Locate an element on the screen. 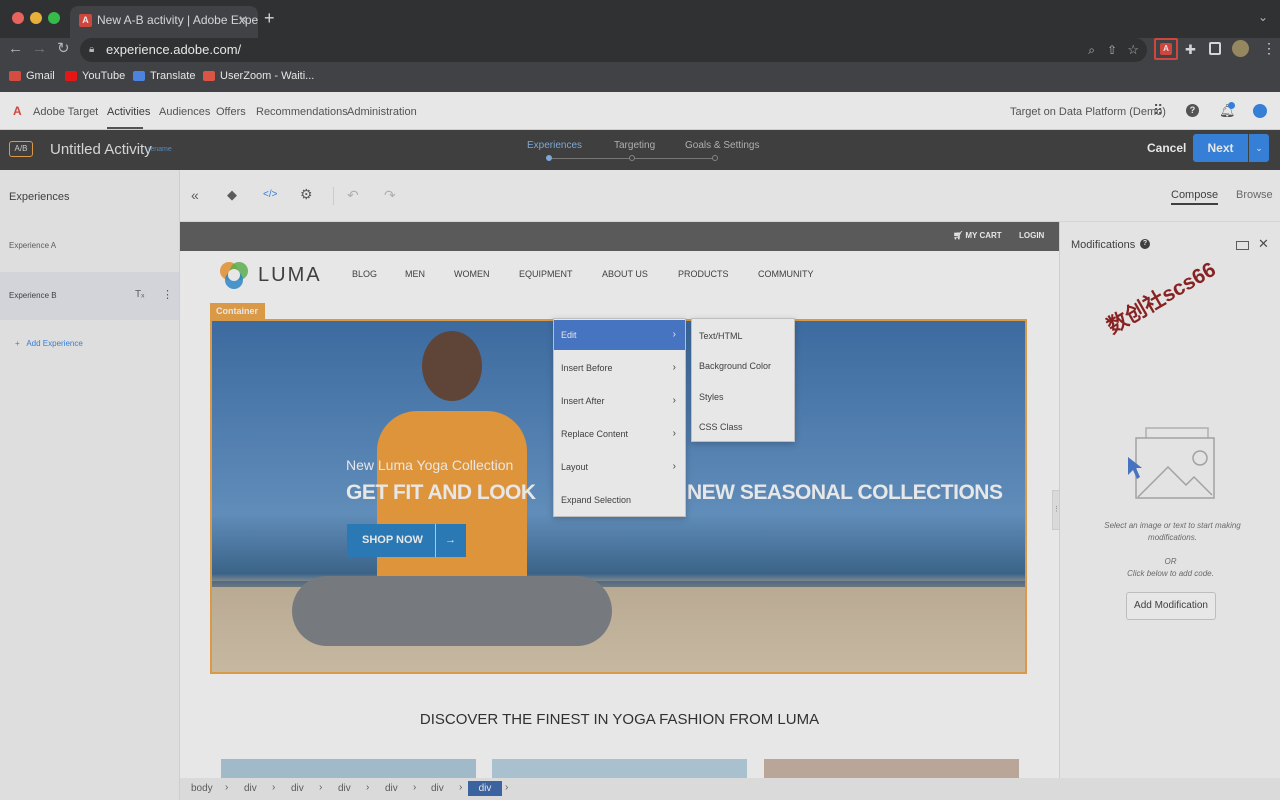  site-nav-equipment: EQUIPMENT is located at coordinates (546, 274).